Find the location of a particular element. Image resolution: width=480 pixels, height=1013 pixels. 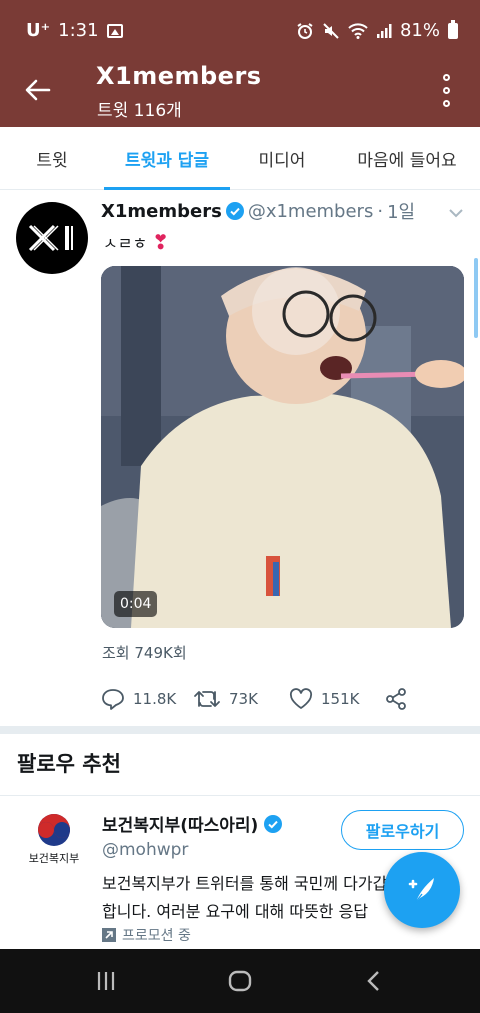

carrier-label: U⁺ is located at coordinates (38, 30).